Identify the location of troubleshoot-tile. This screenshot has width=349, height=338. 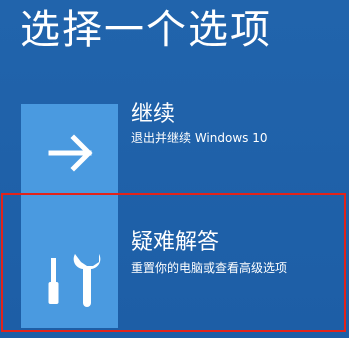
(69, 264).